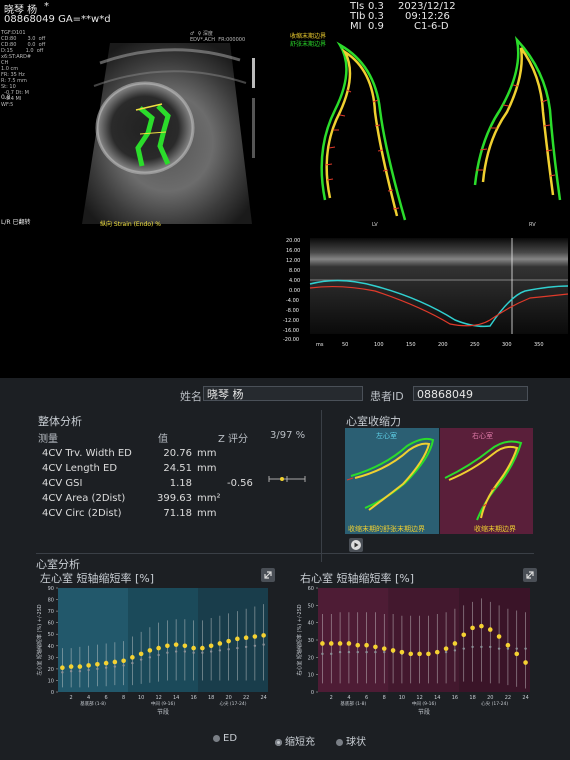 This screenshot has height=760, width=570. Describe the element at coordinates (345, 345) in the screenshot. I see `svg-text: 50` at that location.